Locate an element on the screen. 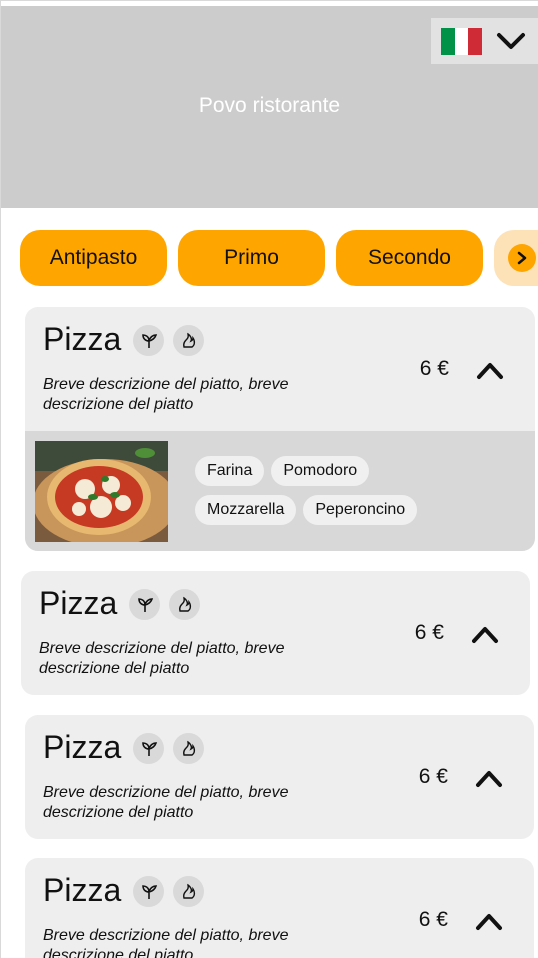 Image resolution: width=538 pixels, height=958 pixels. ingredient-chip: Farina is located at coordinates (230, 471).